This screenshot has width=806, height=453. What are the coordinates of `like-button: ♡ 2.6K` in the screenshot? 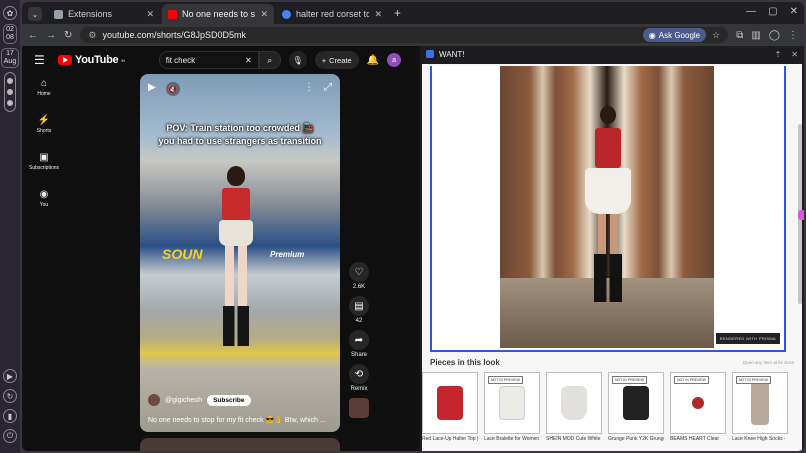 It's located at (359, 276).